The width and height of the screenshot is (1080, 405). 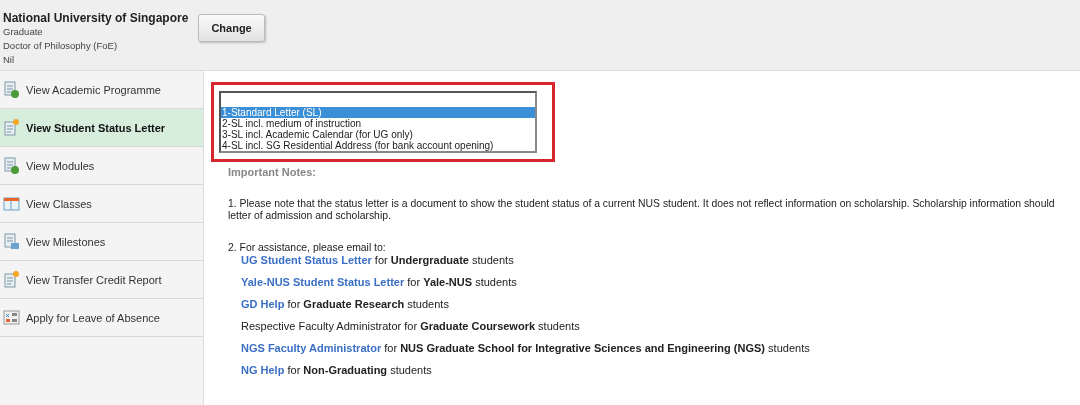 What do you see at coordinates (323, 282) in the screenshot?
I see `email-link: Yale-NUS Student Status Letter` at bounding box center [323, 282].